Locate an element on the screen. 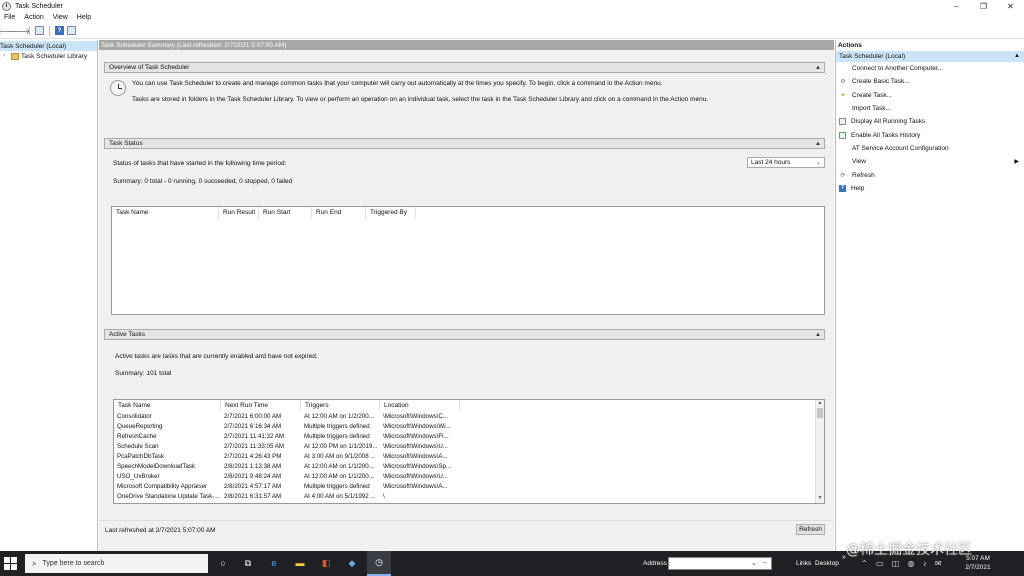 The image size is (1024, 576). time-period-select: Last 24 hours ⌄ is located at coordinates (786, 162).